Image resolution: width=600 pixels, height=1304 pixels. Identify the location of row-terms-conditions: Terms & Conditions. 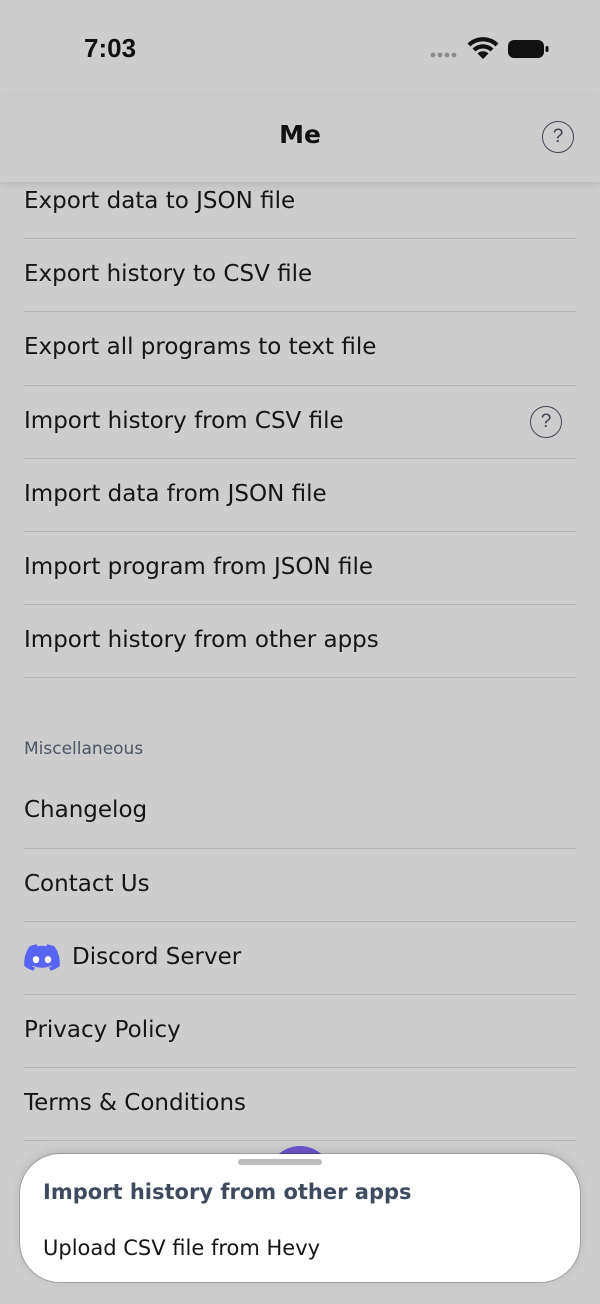
(300, 1105).